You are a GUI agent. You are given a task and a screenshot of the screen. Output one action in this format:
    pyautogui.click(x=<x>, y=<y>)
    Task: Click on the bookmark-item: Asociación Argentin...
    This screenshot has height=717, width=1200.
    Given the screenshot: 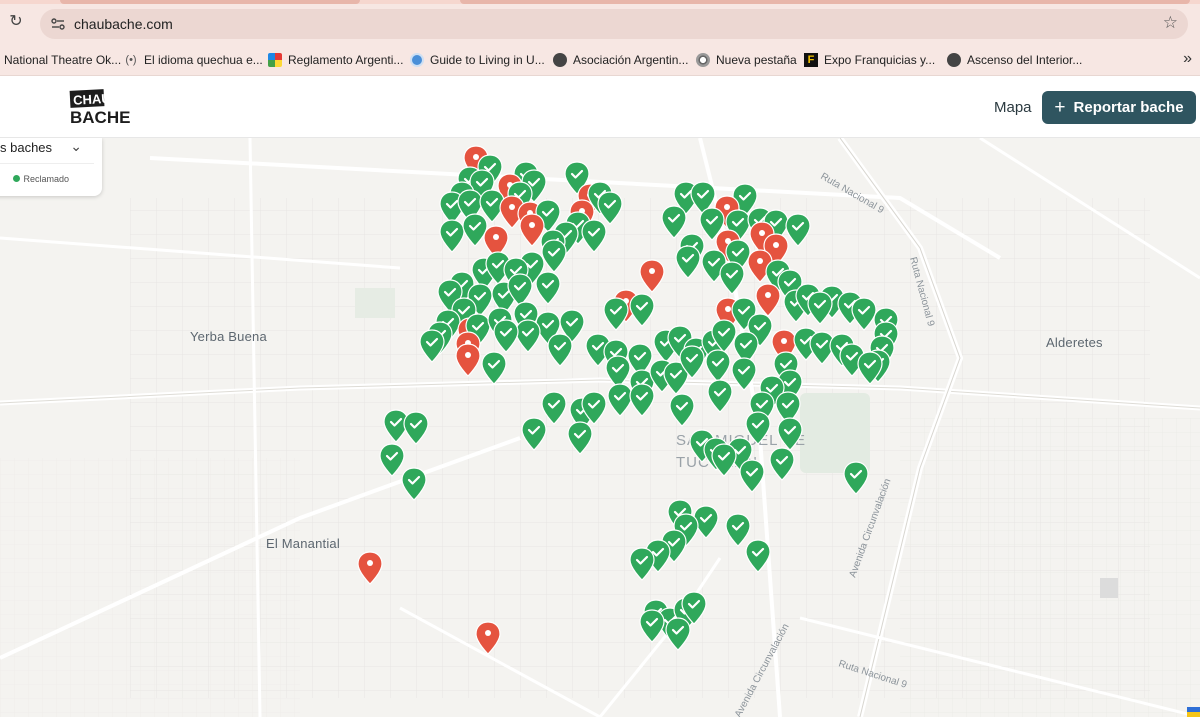 What is the action you would take?
    pyautogui.click(x=620, y=60)
    